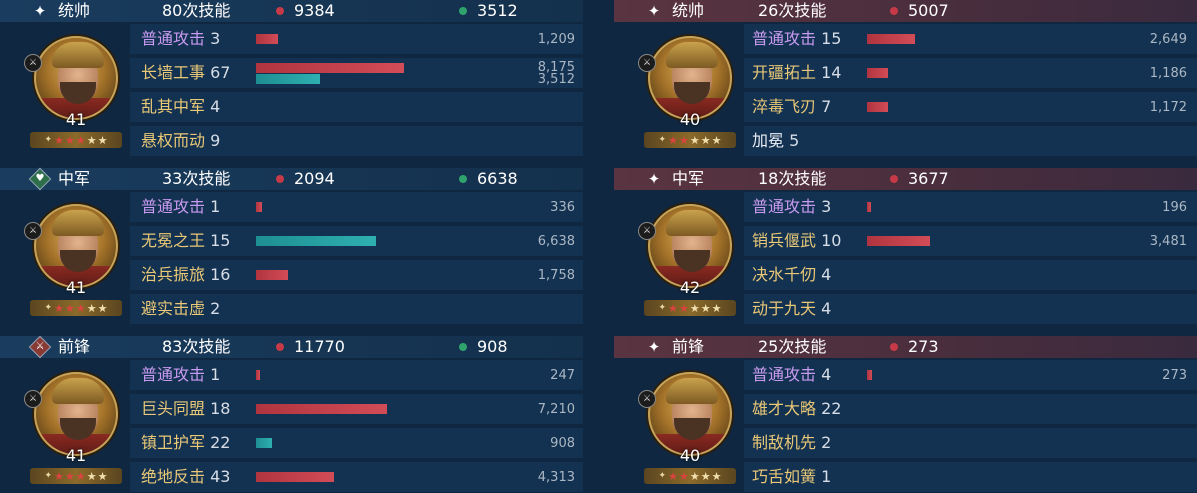 The width and height of the screenshot is (1197, 493). I want to click on heal-value: 6,638, so click(556, 241).